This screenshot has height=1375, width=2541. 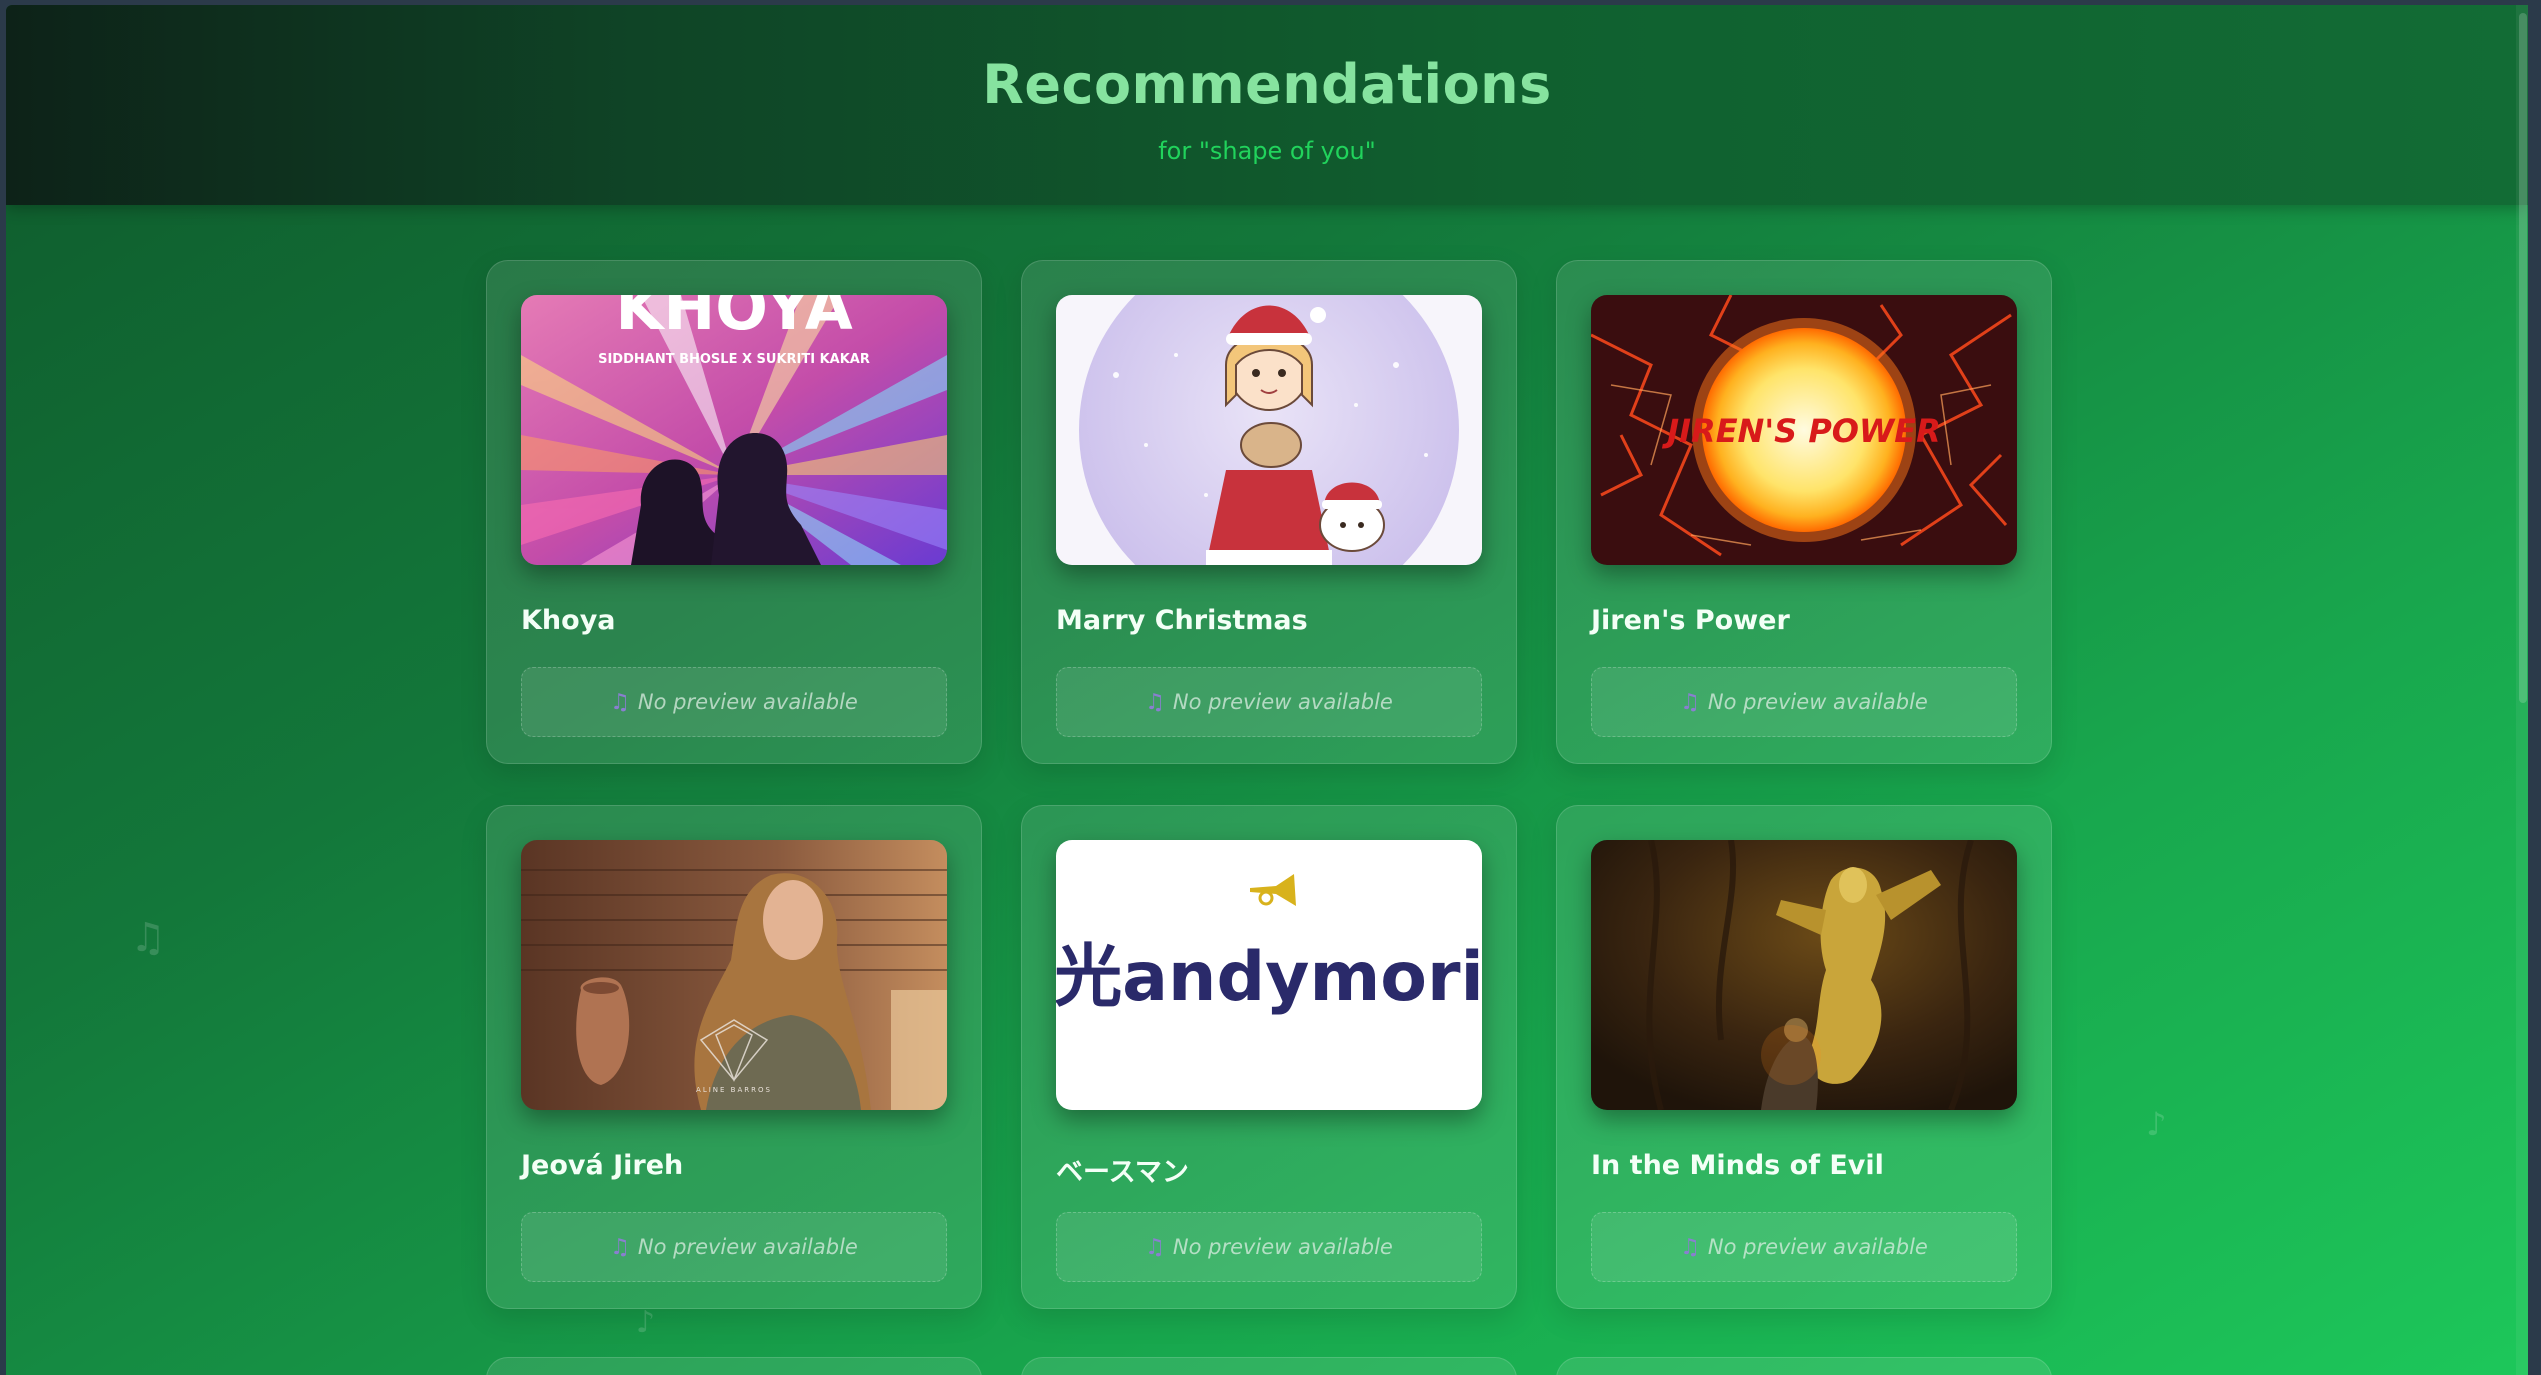 I want to click on album-art-marry-christmas, so click(x=1269, y=430).